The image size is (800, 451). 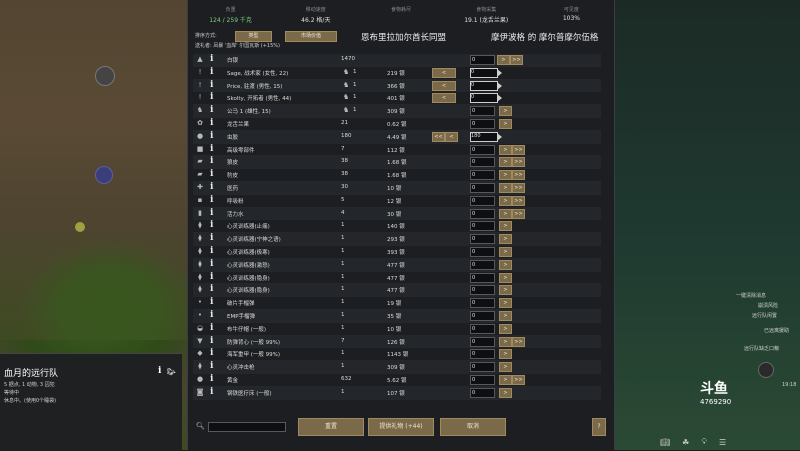 What do you see at coordinates (665, 442) in the screenshot?
I see `book-icon: 📖︎` at bounding box center [665, 442].